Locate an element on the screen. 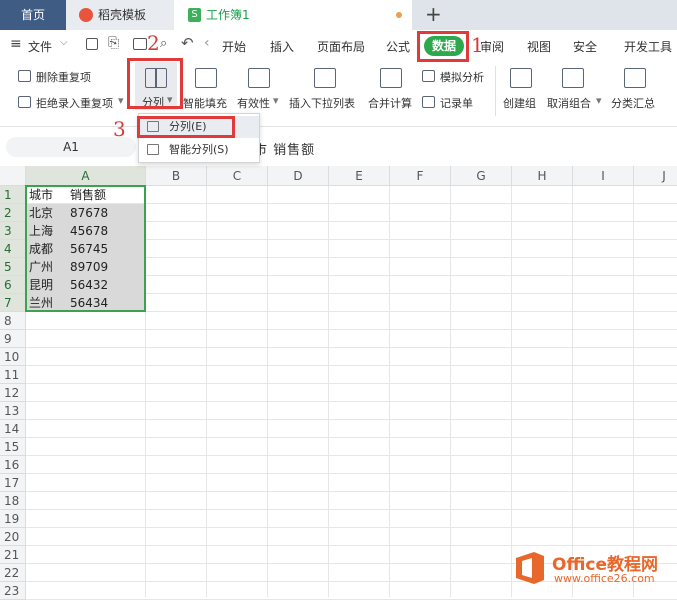 The width and height of the screenshot is (677, 600). column-header-d: D is located at coordinates (298, 176).